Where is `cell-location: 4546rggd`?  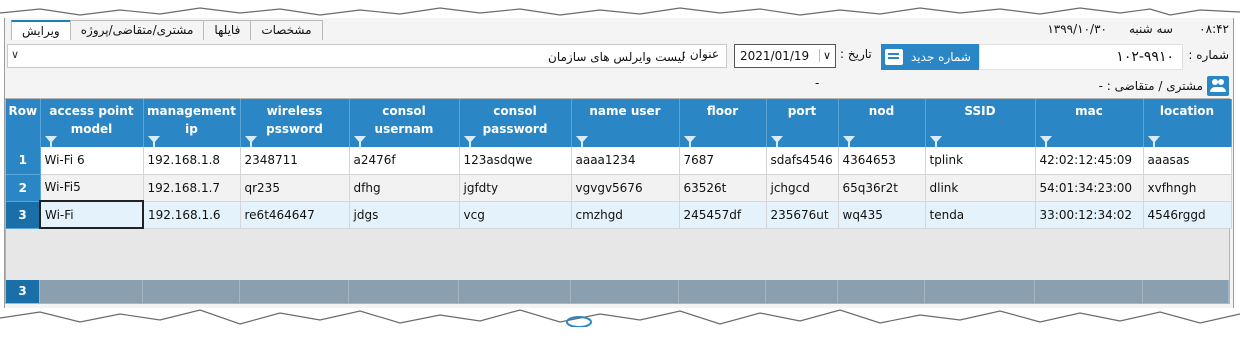 cell-location: 4546rggd is located at coordinates (1187, 215).